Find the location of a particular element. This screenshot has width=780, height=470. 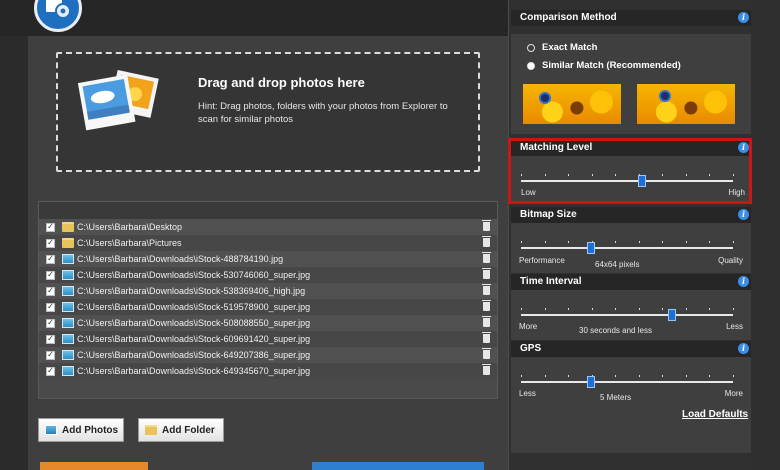

matching-level-slider is located at coordinates (627, 180).